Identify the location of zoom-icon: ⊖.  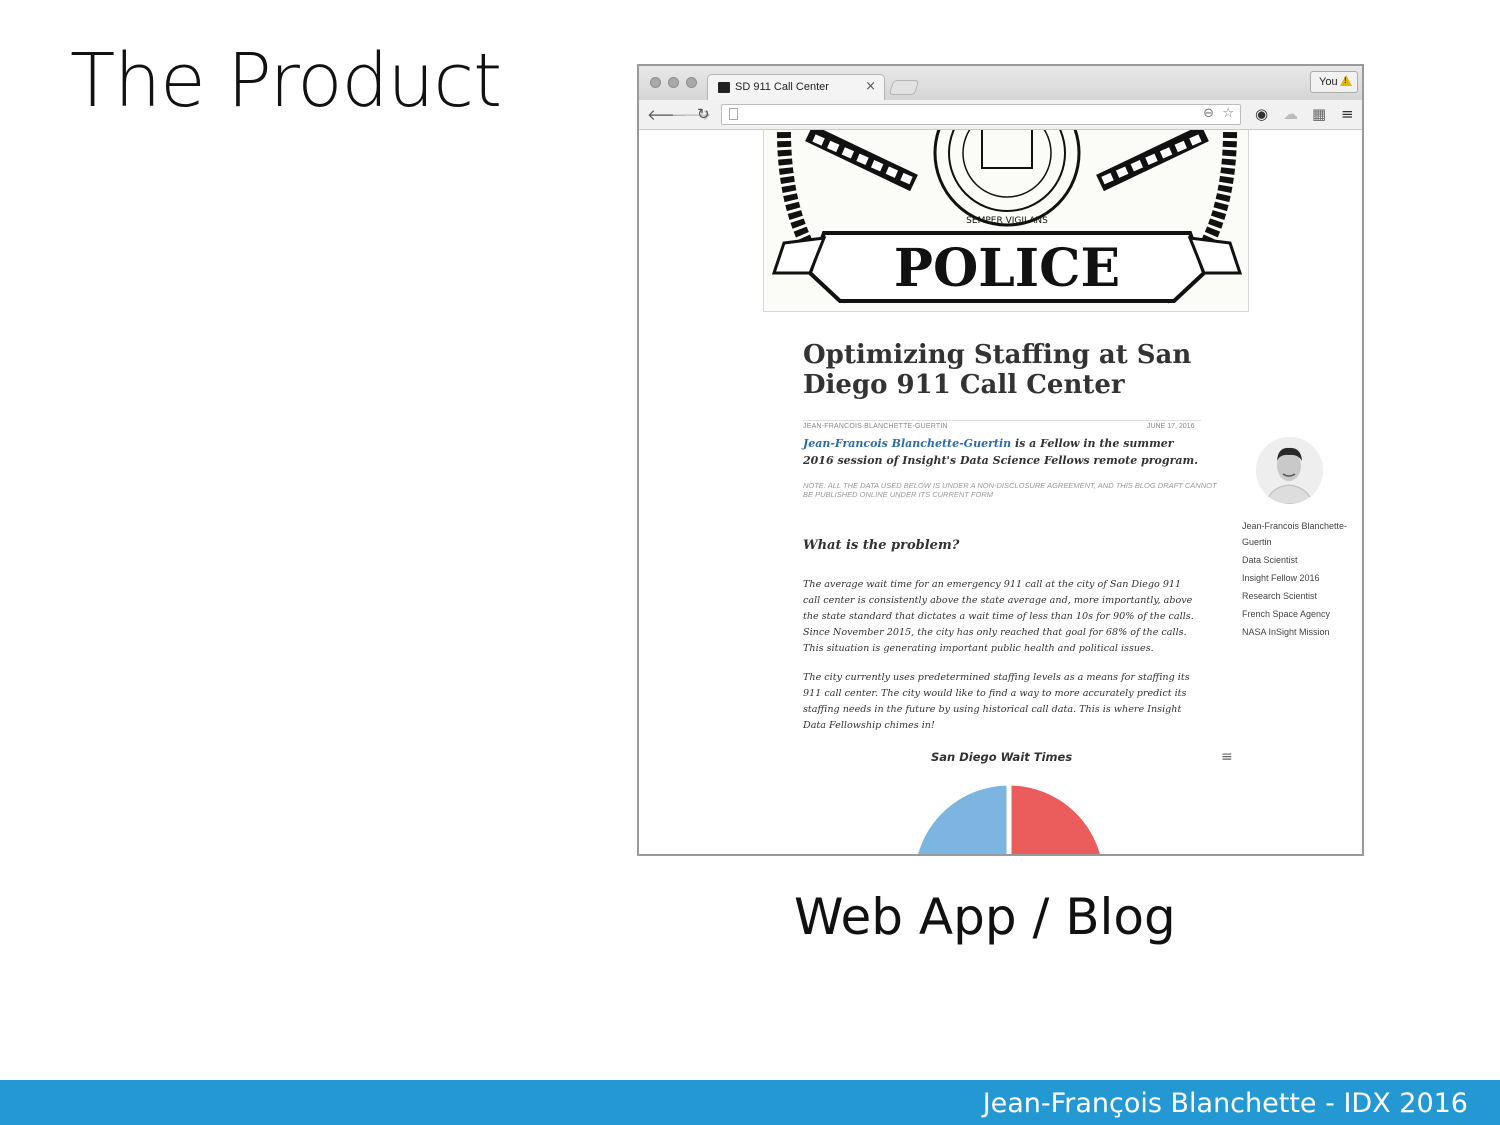
(1208, 113).